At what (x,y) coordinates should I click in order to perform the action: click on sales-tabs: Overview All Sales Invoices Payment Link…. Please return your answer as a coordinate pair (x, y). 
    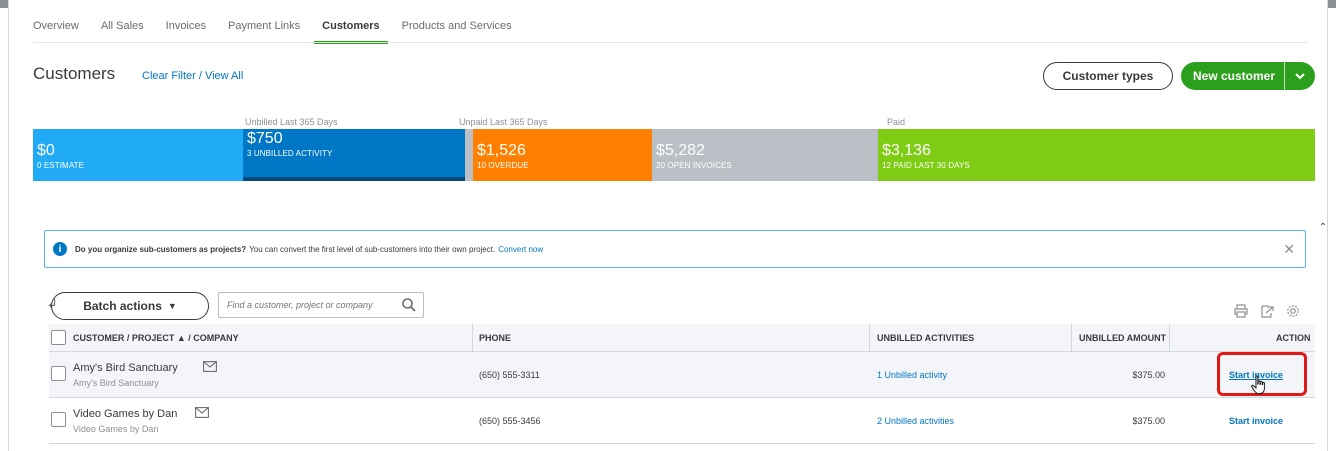
    Looking at the image, I should click on (283, 31).